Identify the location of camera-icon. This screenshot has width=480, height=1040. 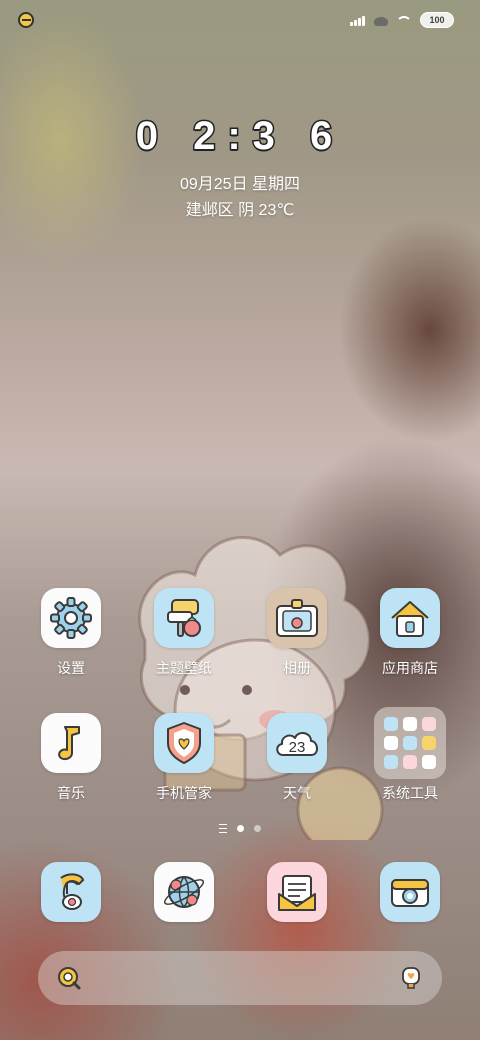
(410, 892).